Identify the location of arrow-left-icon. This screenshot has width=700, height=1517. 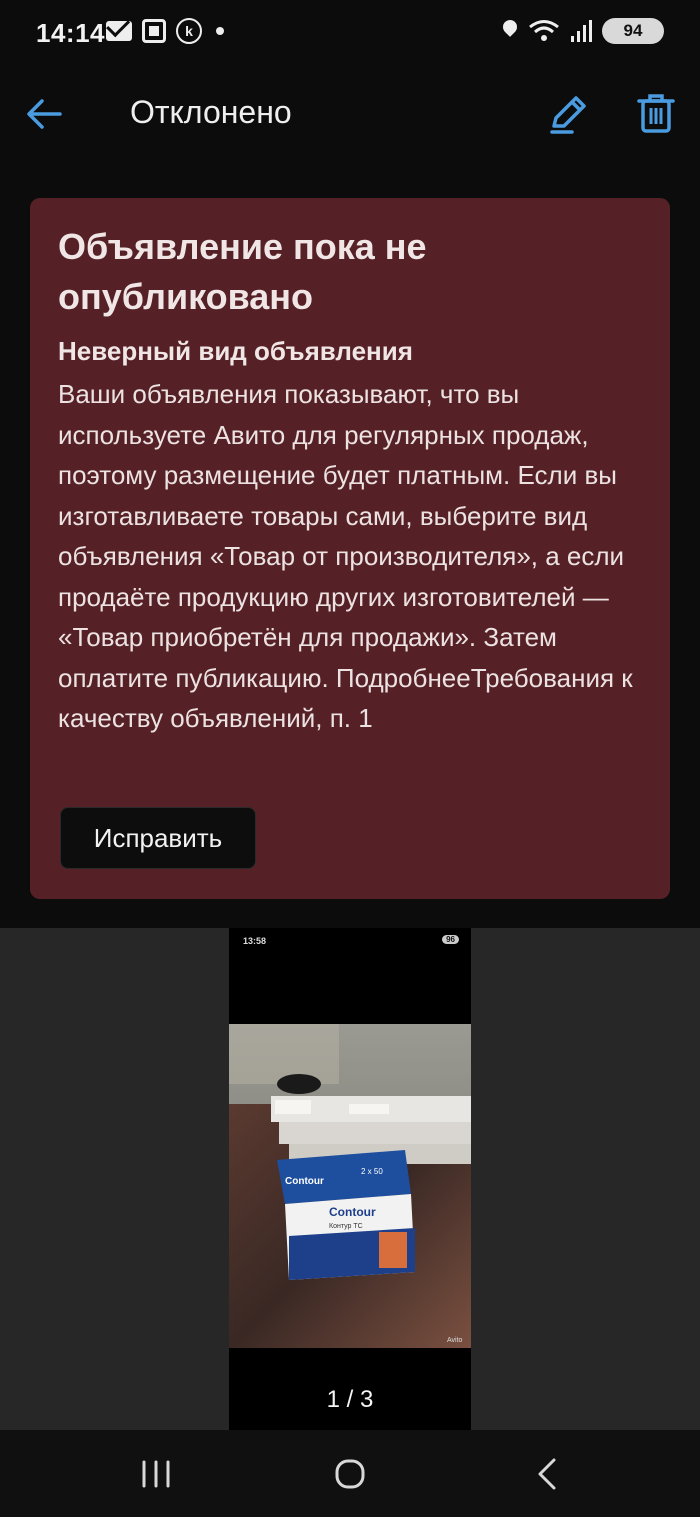
(44, 114).